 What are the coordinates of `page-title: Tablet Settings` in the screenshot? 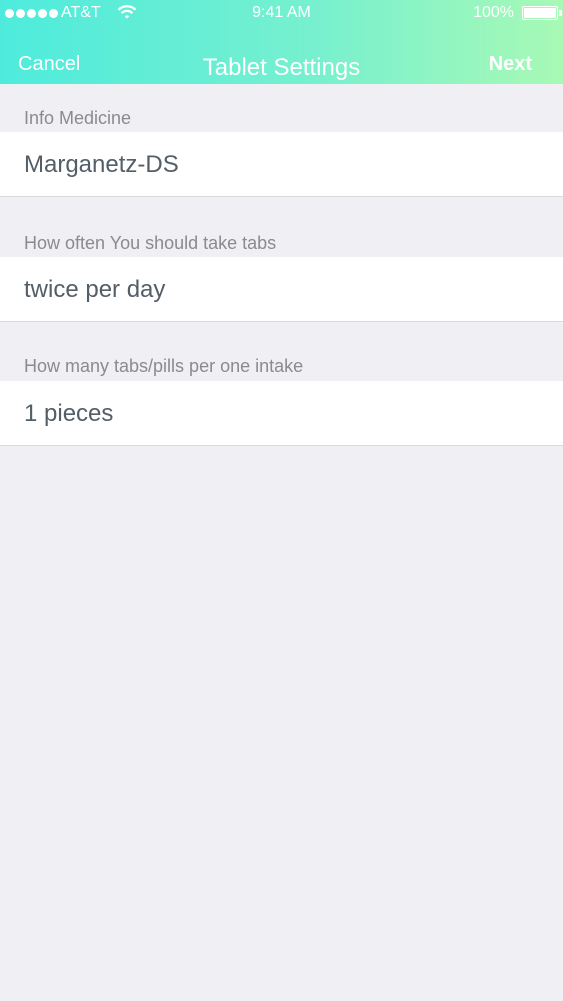 It's located at (281, 67).